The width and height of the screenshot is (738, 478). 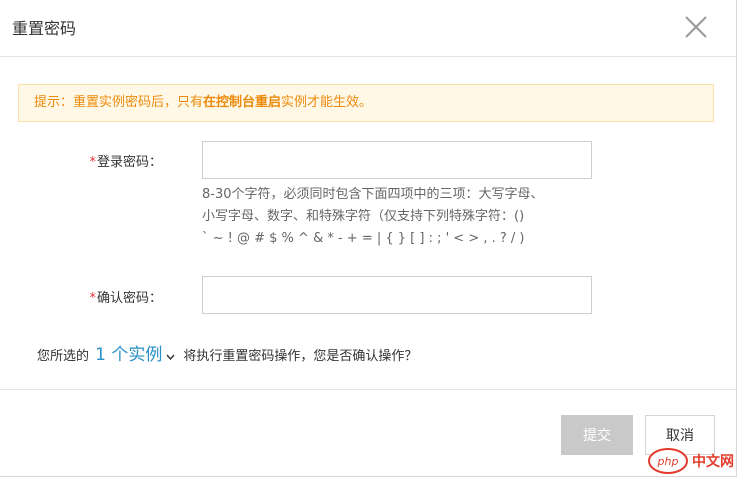 I want to click on chevron-down-icon, so click(x=170, y=356).